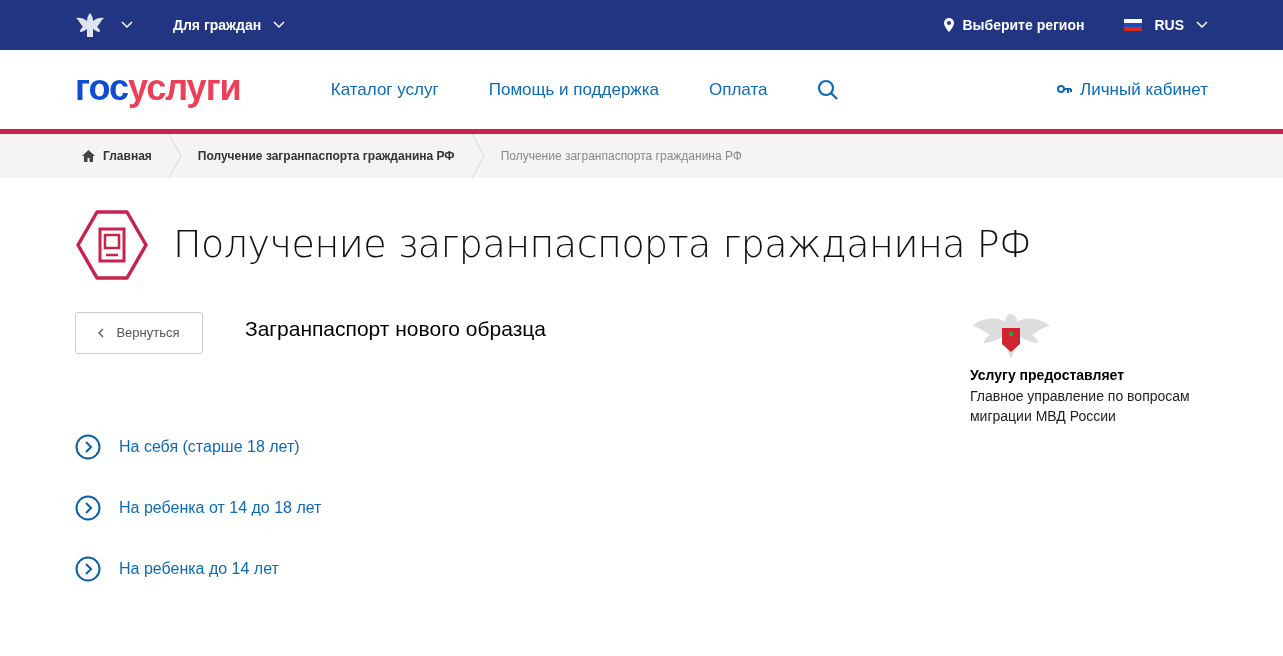 Image resolution: width=1283 pixels, height=656 pixels. What do you see at coordinates (1014, 25) in the screenshot?
I see `region-button: Выберите регион` at bounding box center [1014, 25].